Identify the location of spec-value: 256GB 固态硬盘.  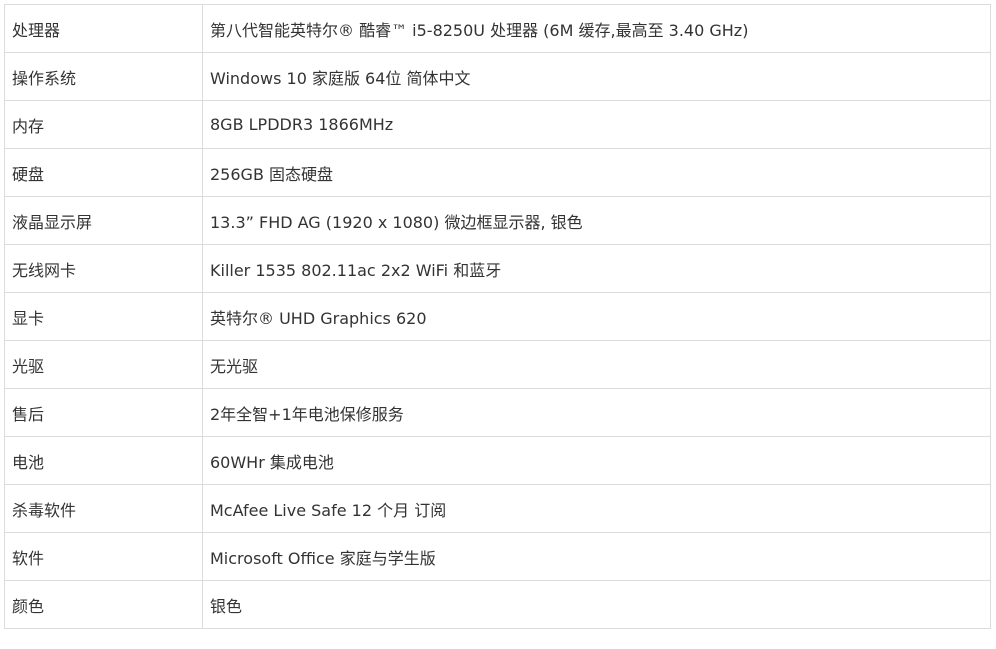
(596, 172).